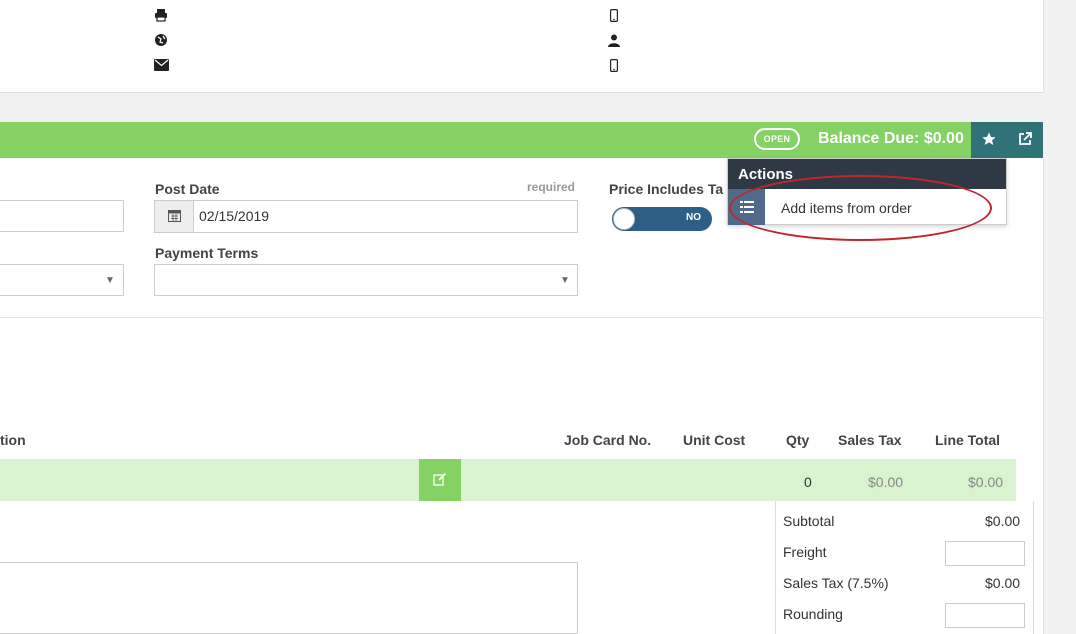 The height and width of the screenshot is (634, 1076). What do you see at coordinates (234, 216) in the screenshot?
I see `post-date-value: 02/15/2019` at bounding box center [234, 216].